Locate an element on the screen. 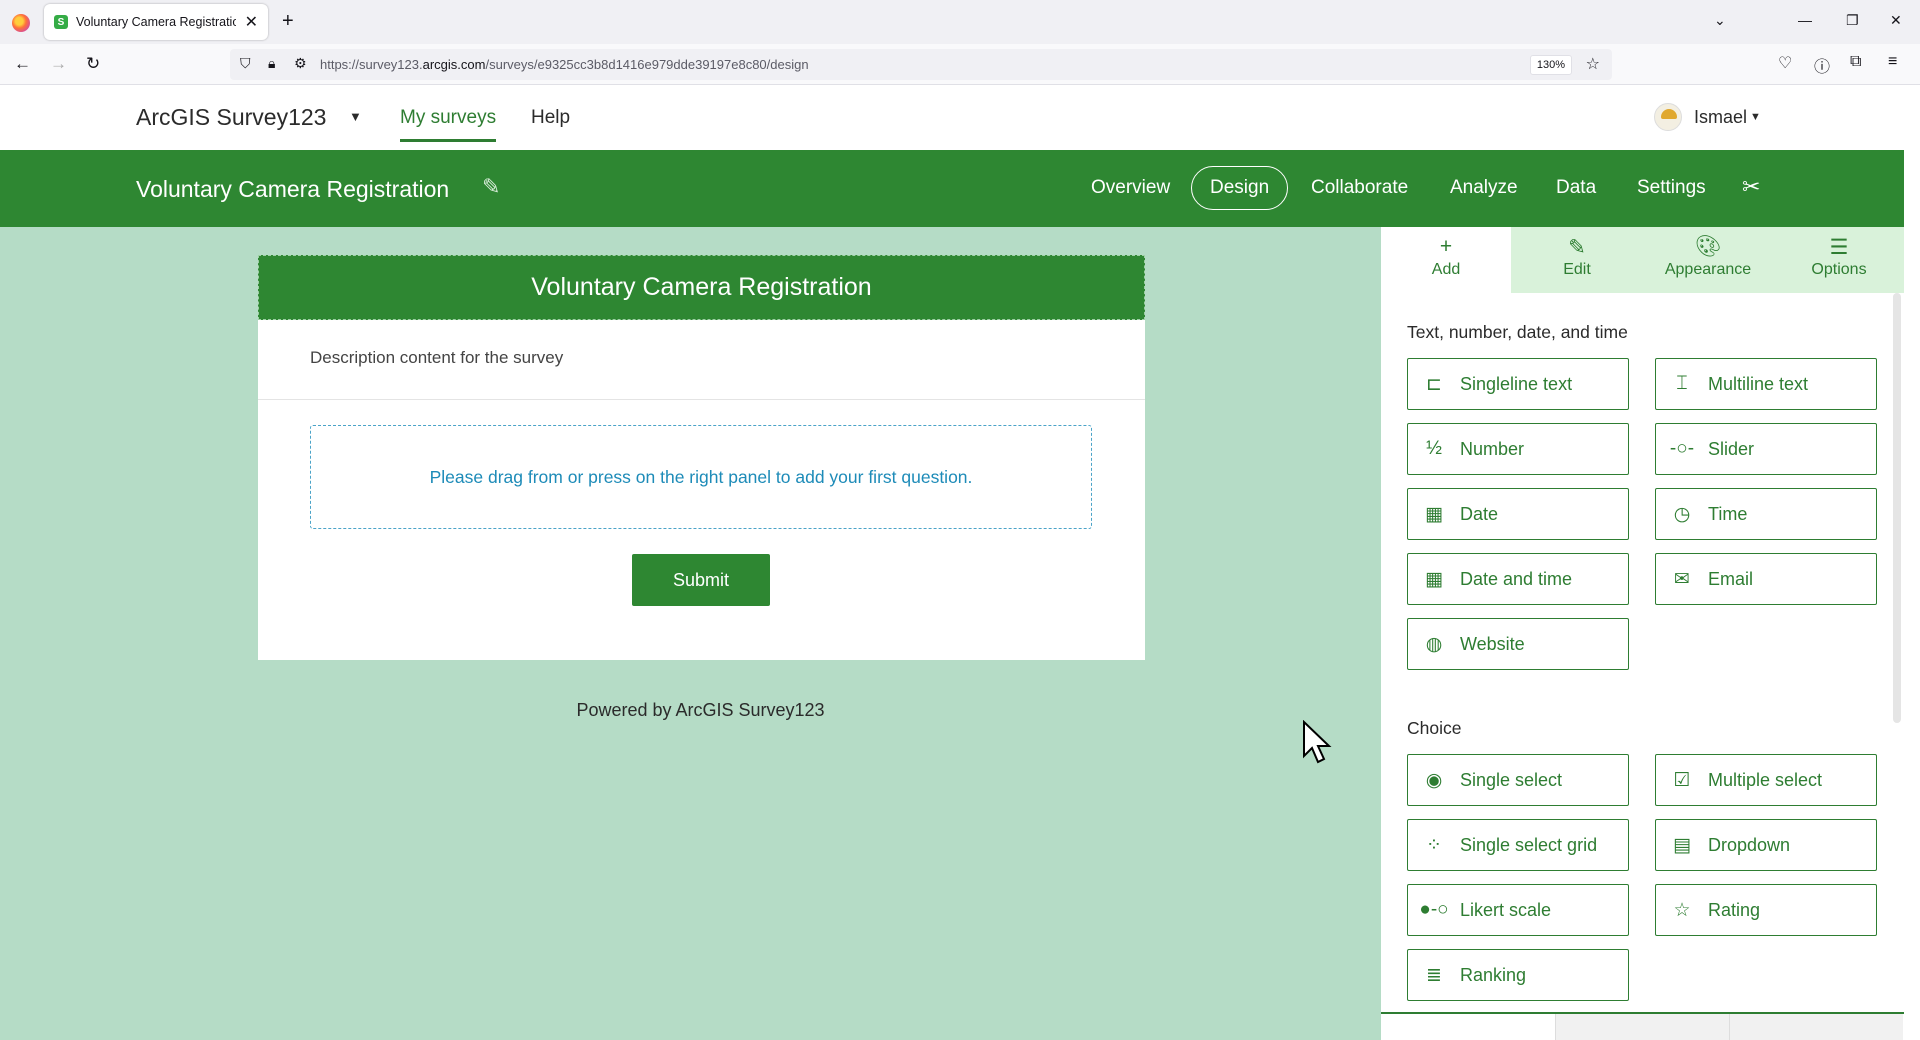  add-time-button: ◷ Time is located at coordinates (1766, 514).